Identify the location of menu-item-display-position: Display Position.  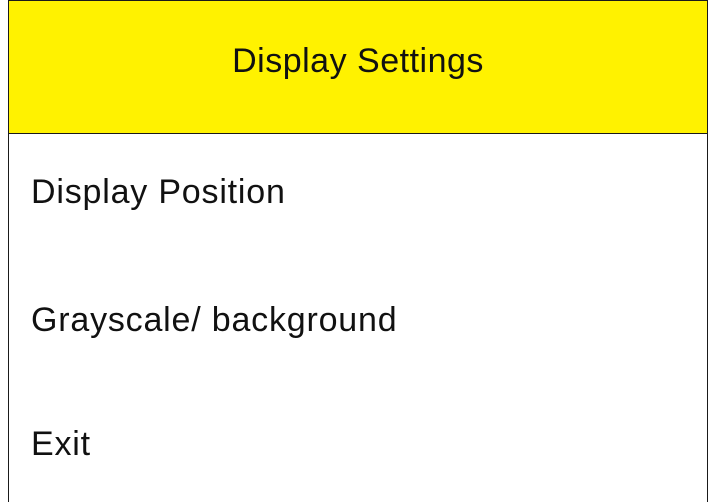
(158, 192).